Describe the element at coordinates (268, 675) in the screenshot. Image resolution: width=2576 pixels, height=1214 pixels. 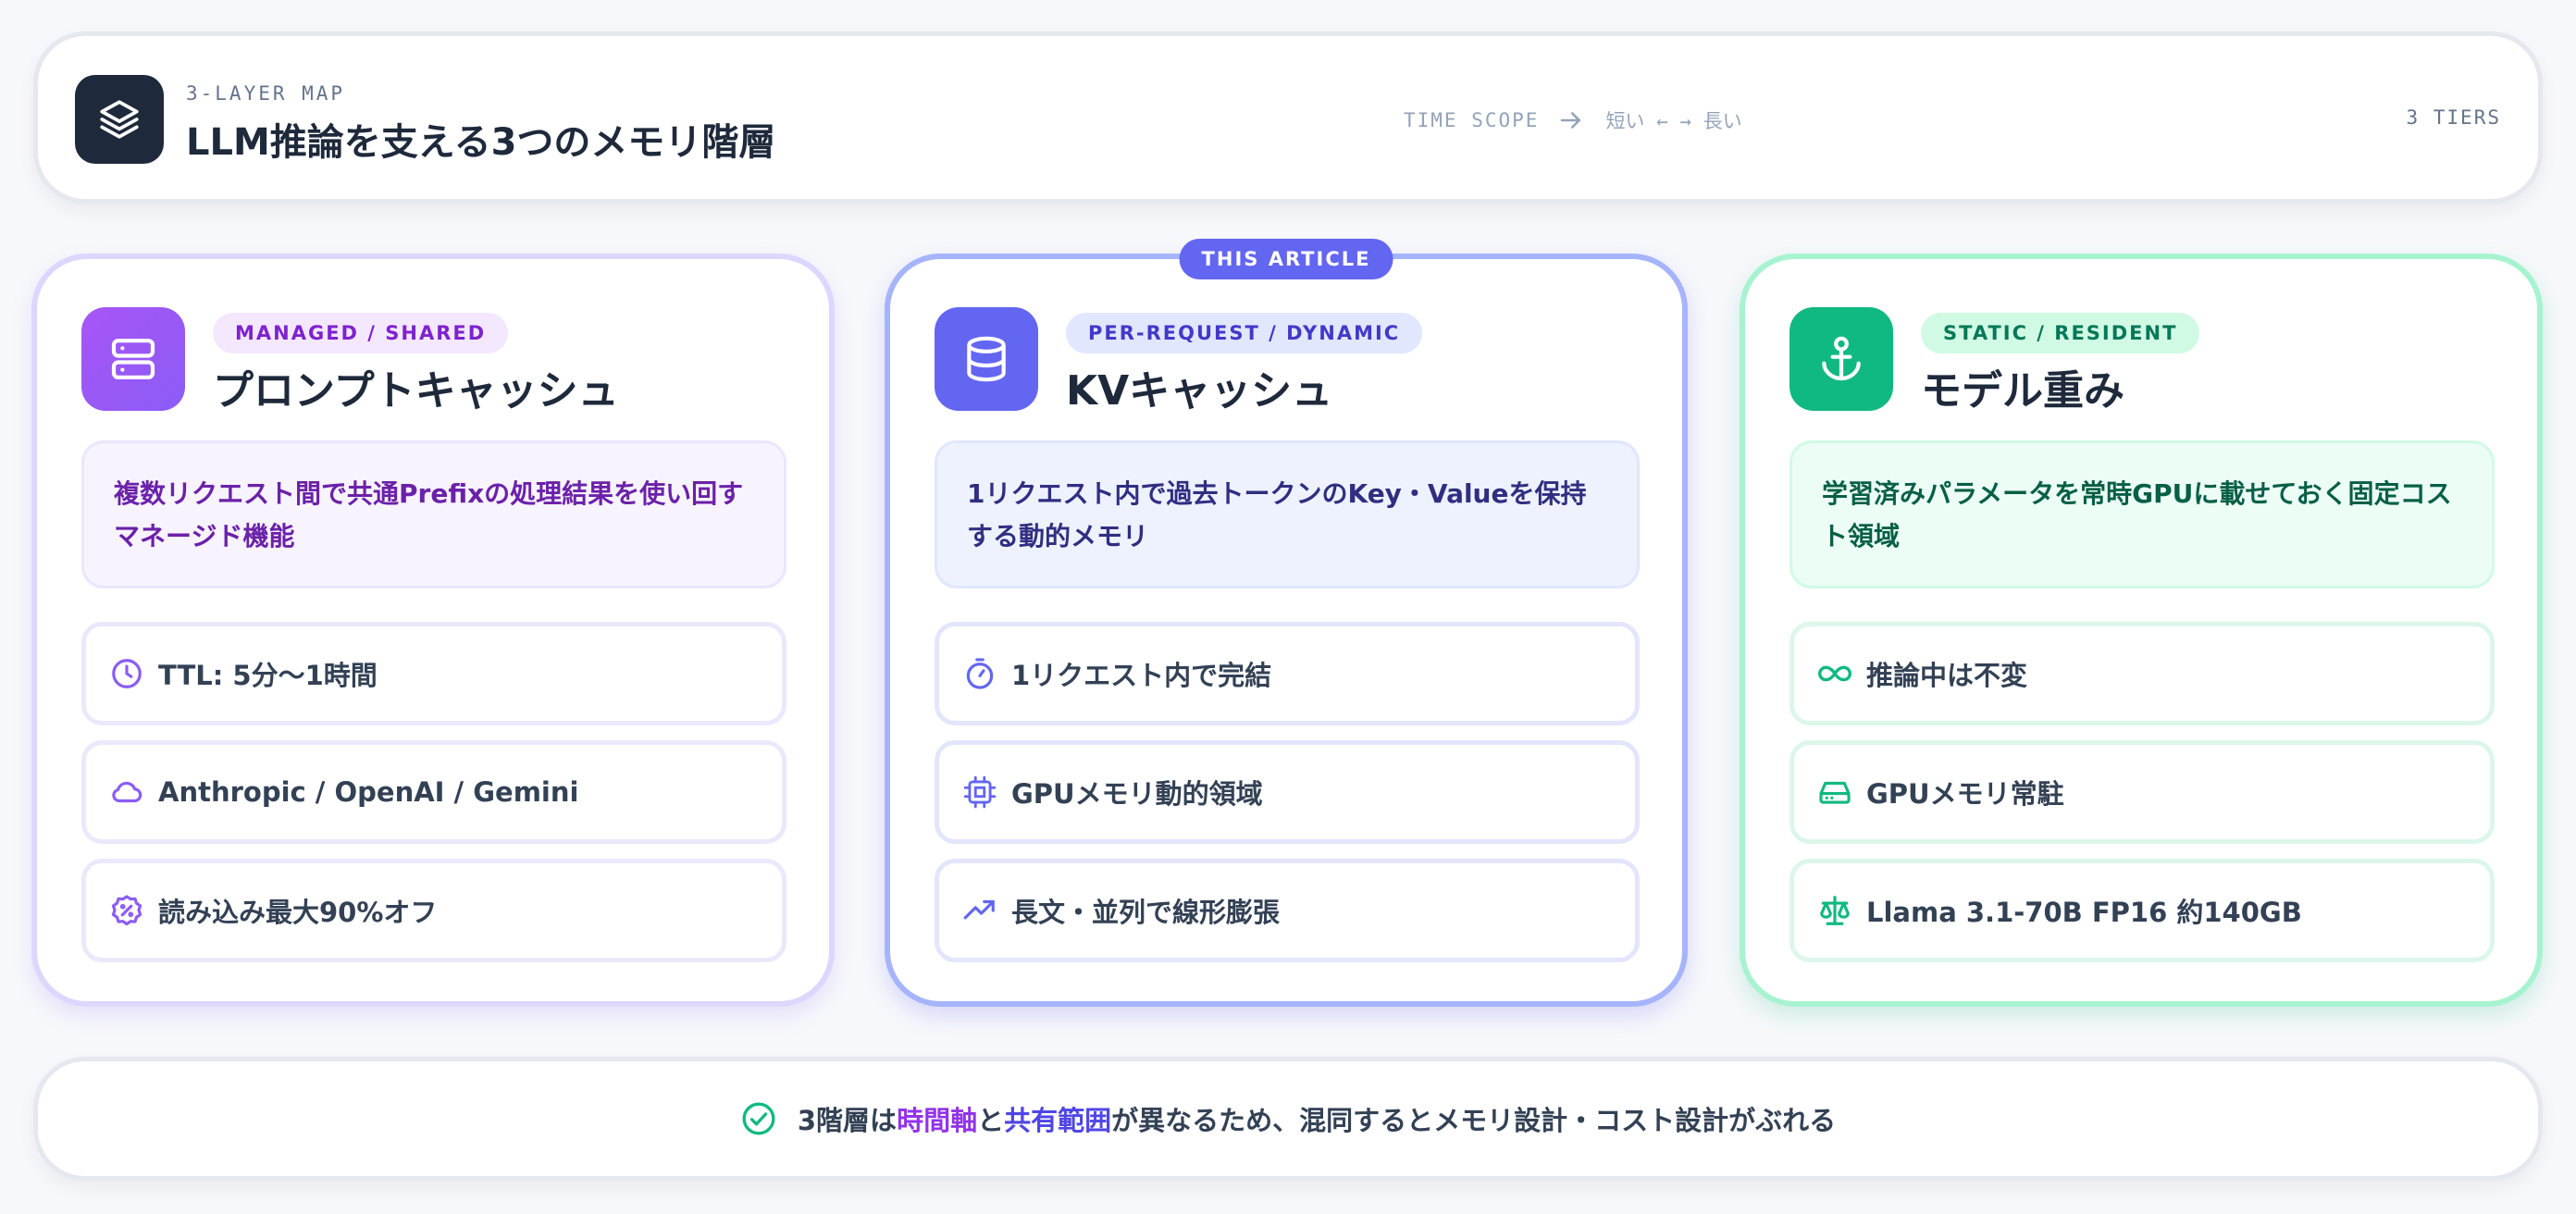
I see `feature-text: TTL: 5分〜1時間` at that location.